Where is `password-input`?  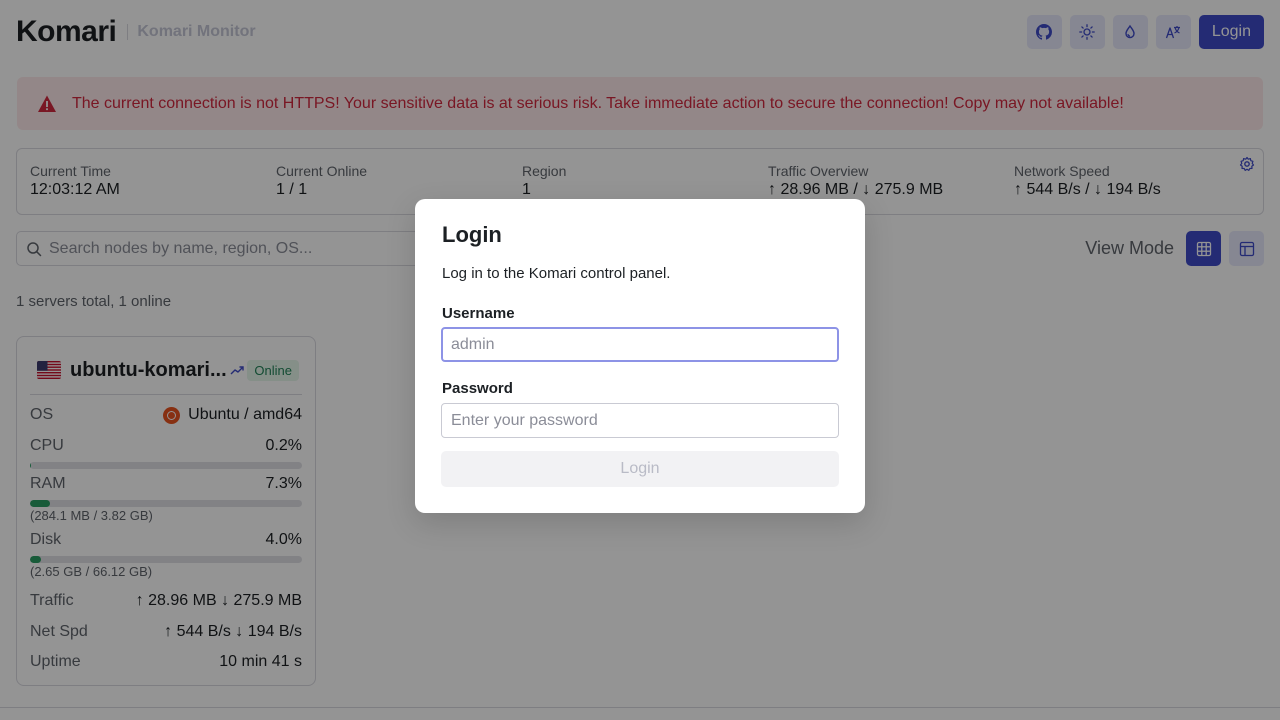
password-input is located at coordinates (644, 420).